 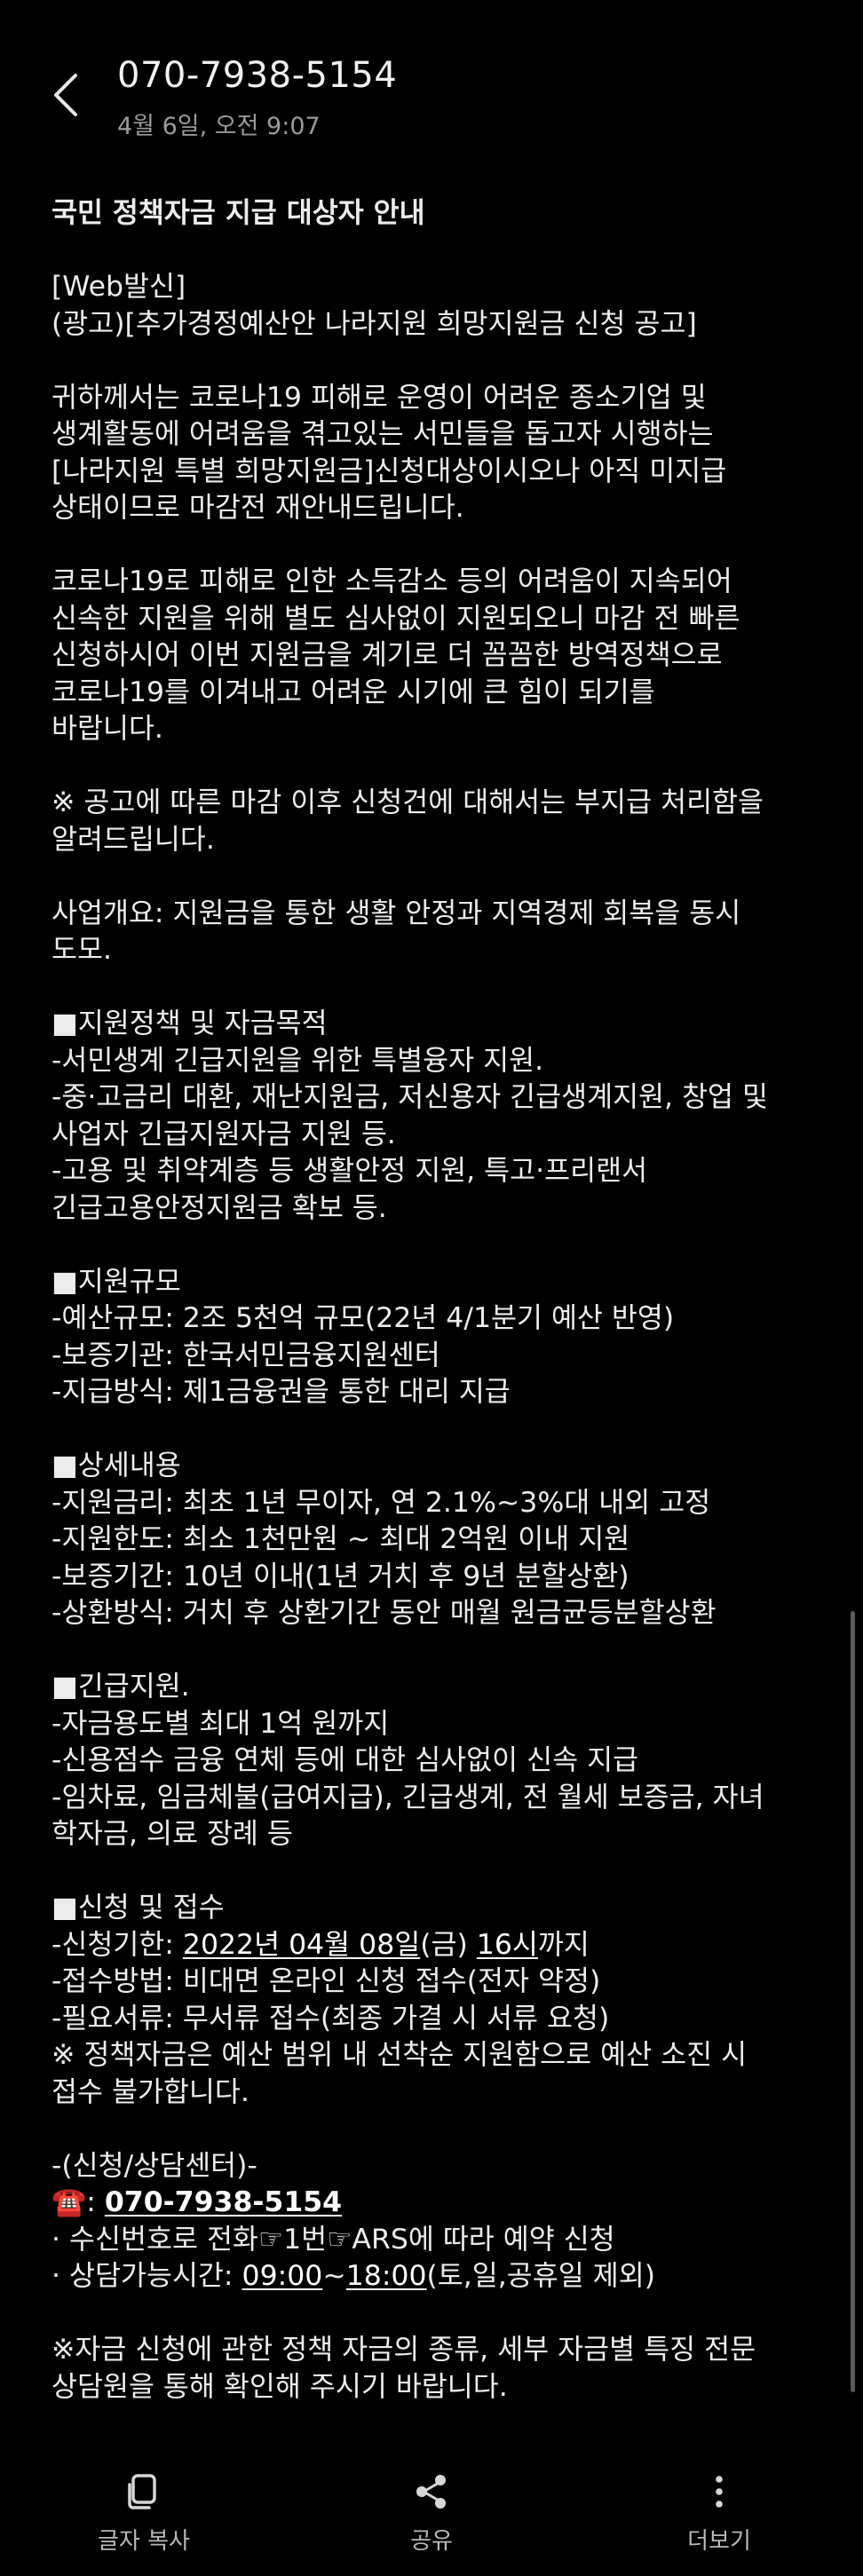 What do you see at coordinates (407, 1797) in the screenshot?
I see `message-text: -임차료, 임금체불(급여지급), 긴급생계, 전 월세 보증금, 자녀` at bounding box center [407, 1797].